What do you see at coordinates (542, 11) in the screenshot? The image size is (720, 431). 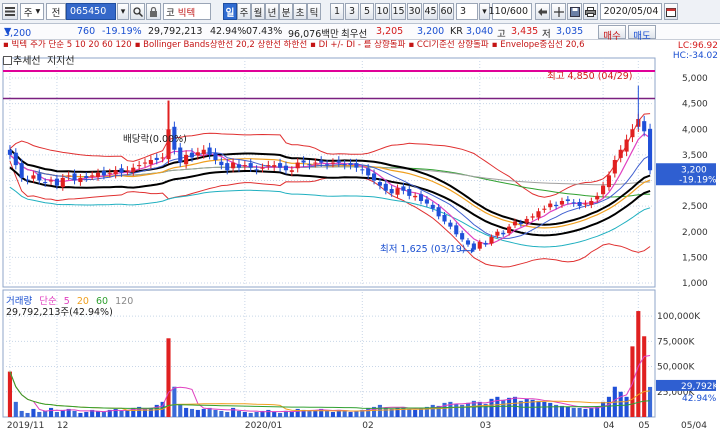 I see `zoom-icon` at bounding box center [542, 11].